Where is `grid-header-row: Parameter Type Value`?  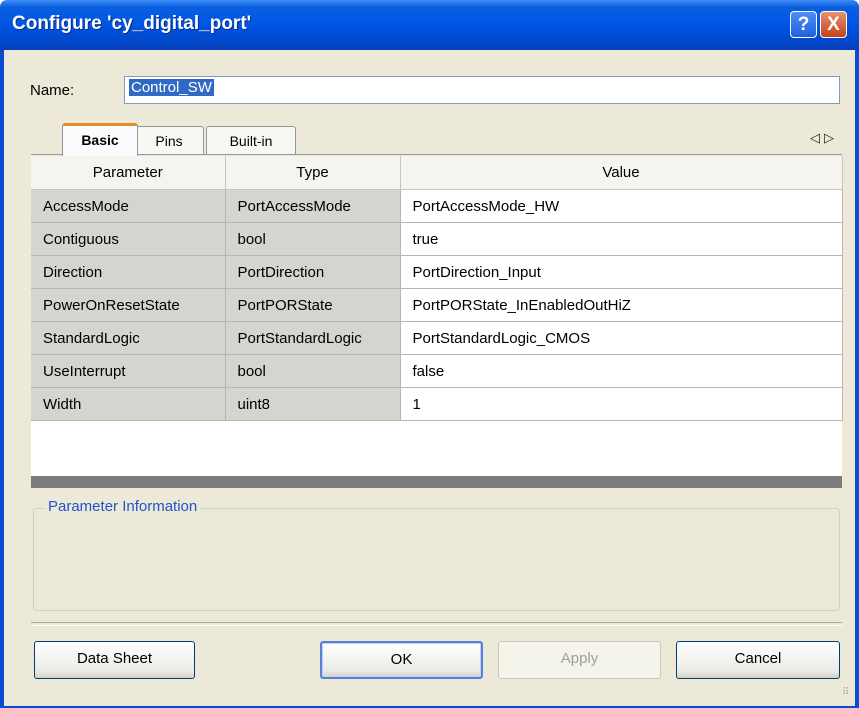 grid-header-row: Parameter Type Value is located at coordinates (437, 173).